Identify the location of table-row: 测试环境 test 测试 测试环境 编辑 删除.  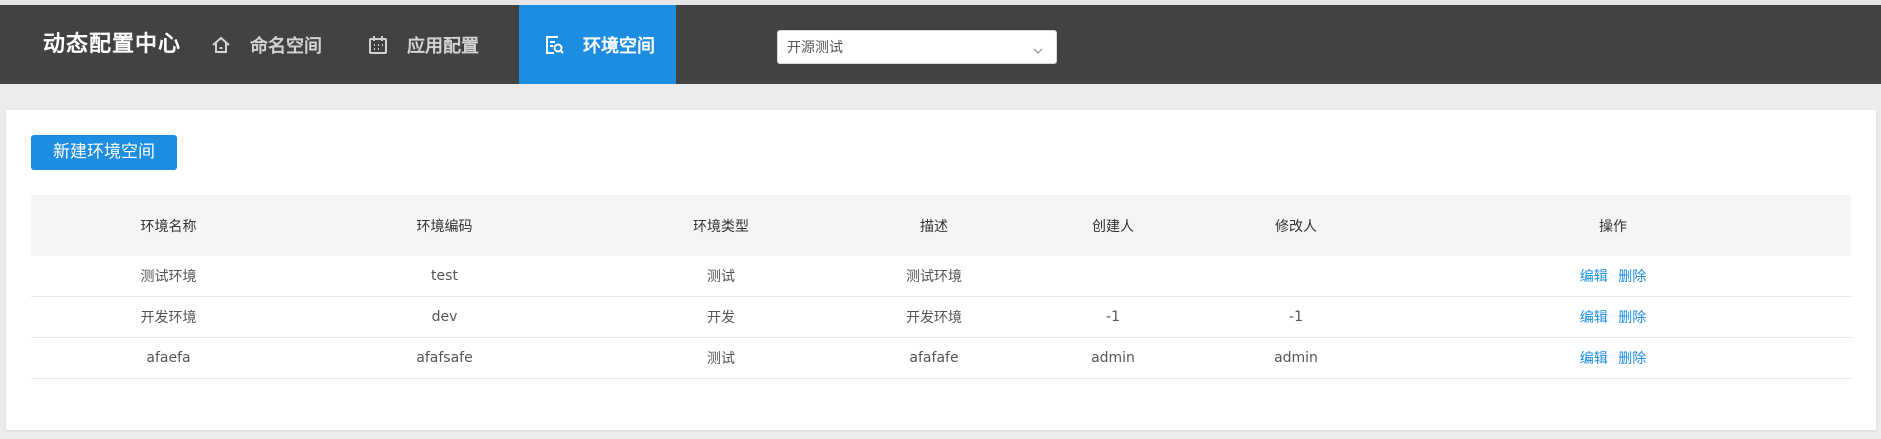
(941, 276).